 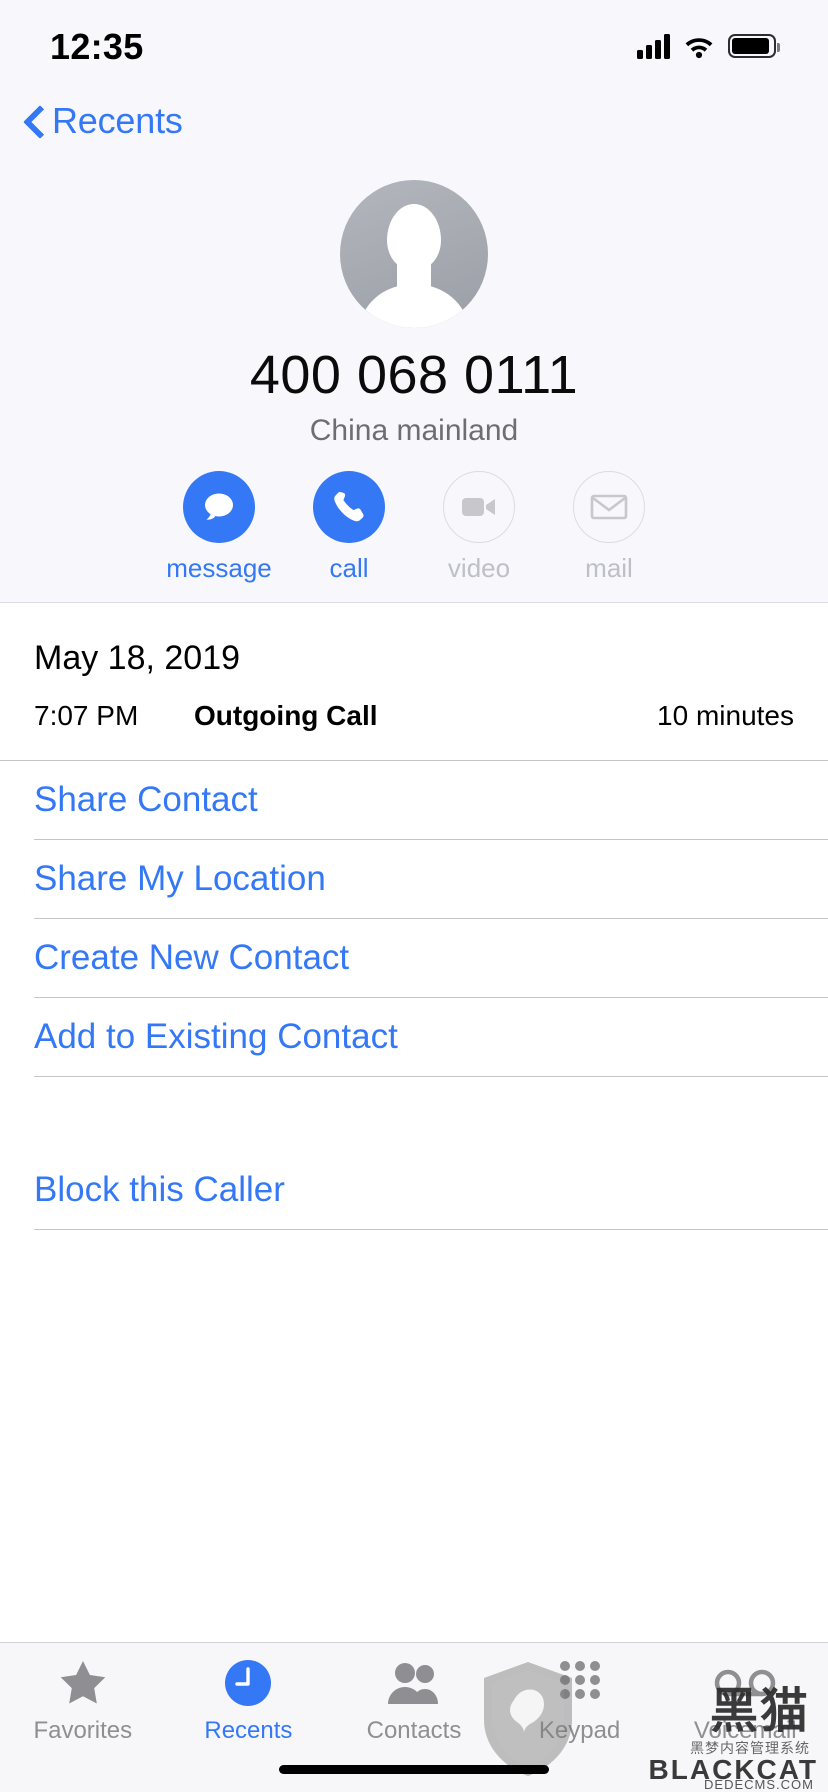 What do you see at coordinates (137, 658) in the screenshot?
I see `call-detail-date: May 18, 2019` at bounding box center [137, 658].